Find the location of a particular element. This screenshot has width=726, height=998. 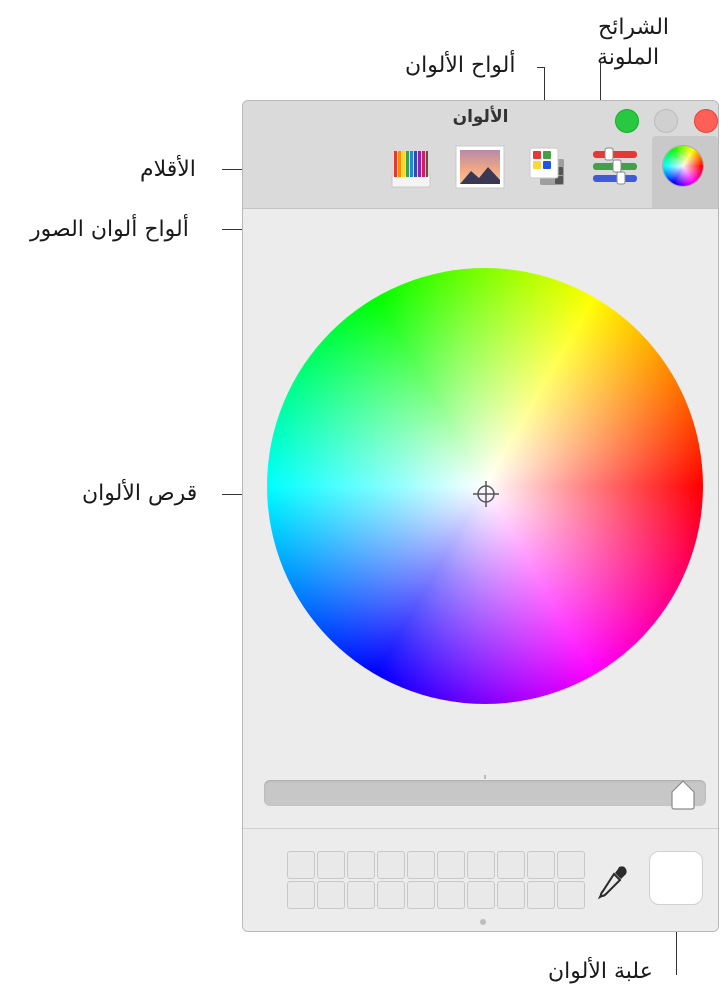

tab-color-sliders is located at coordinates (615, 167).